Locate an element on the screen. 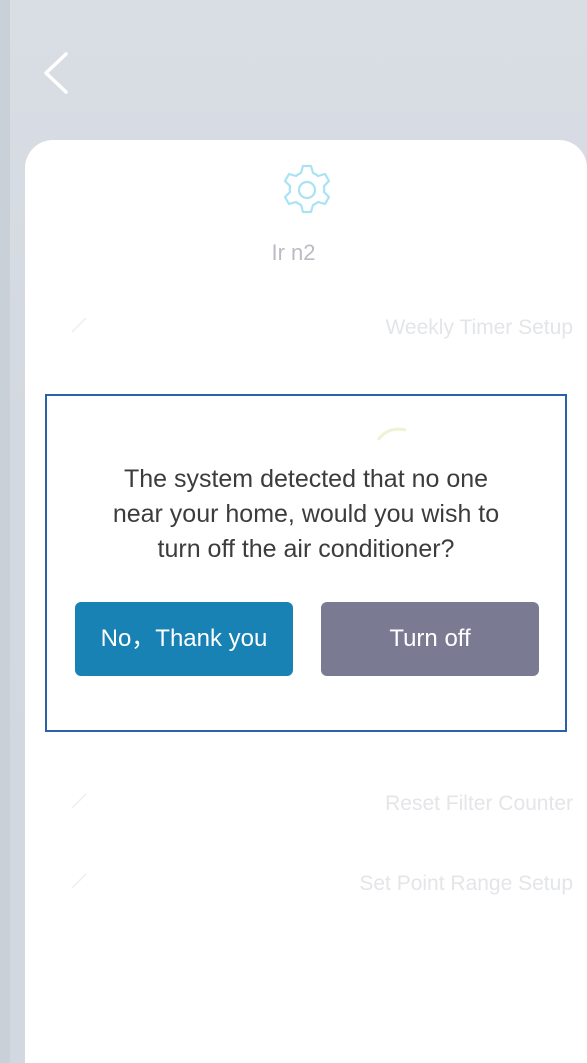 This screenshot has width=587, height=1063. back-button is located at coordinates (58, 73).